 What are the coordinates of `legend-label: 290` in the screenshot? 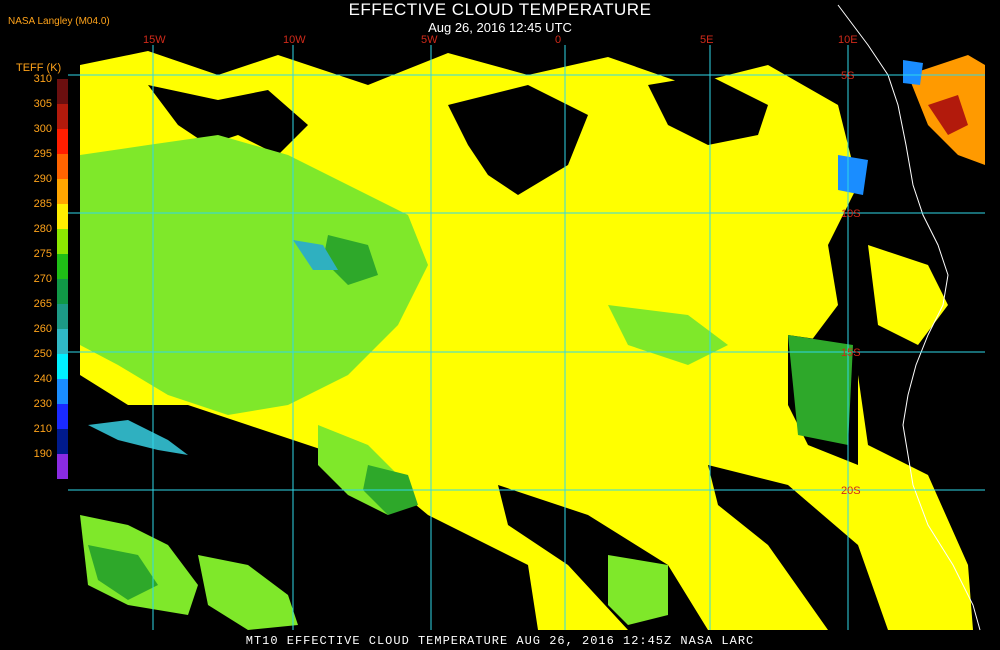 It's located at (42, 179).